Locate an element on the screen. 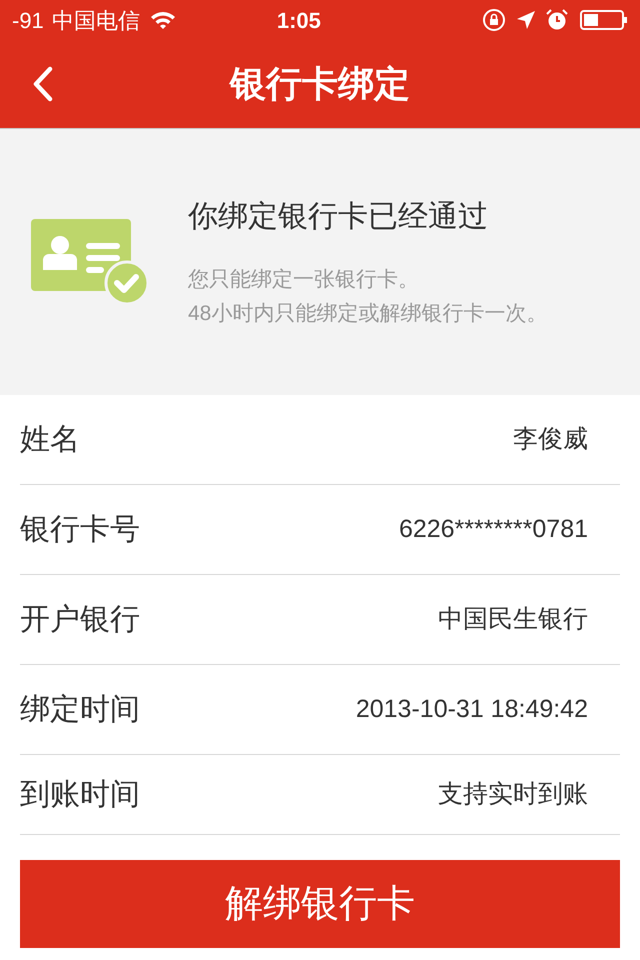 The width and height of the screenshot is (640, 960). field-label: 银行卡号 is located at coordinates (80, 530).